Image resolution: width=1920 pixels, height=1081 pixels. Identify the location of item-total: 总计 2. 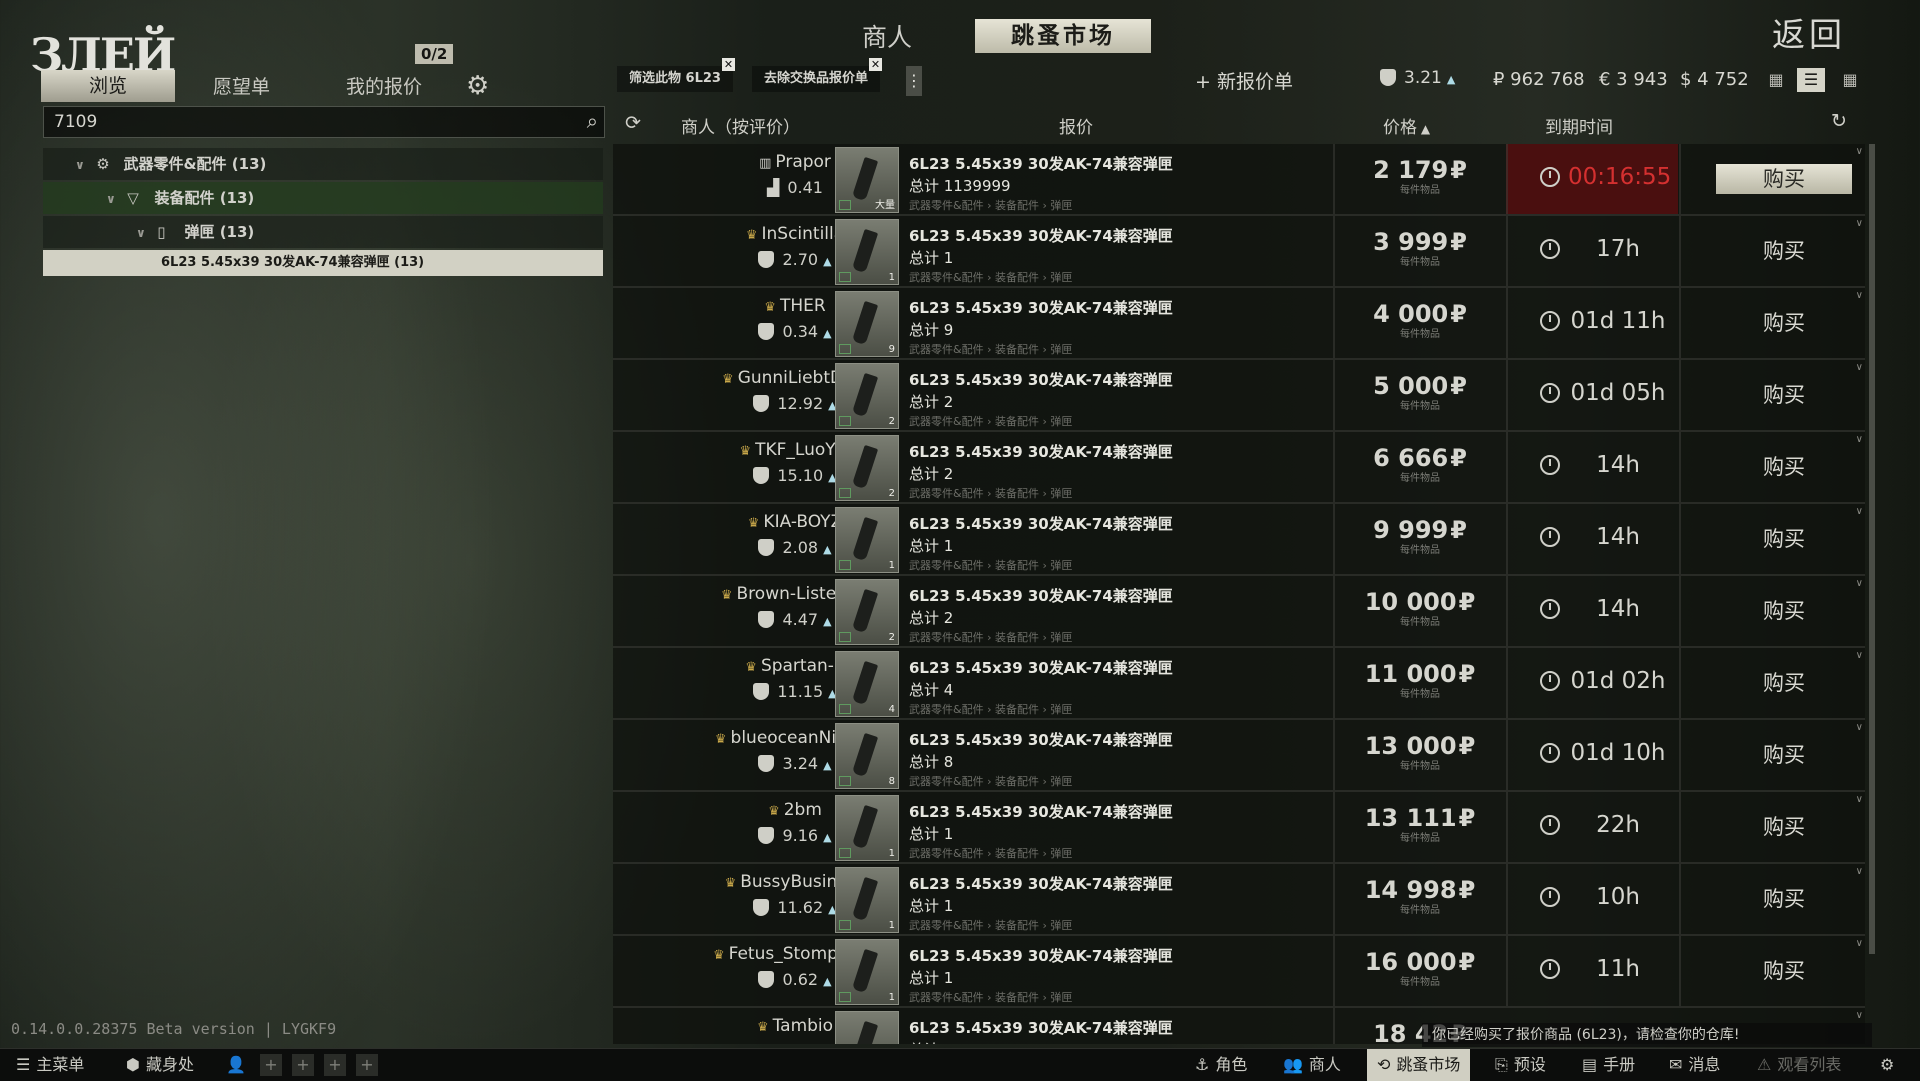
(931, 402).